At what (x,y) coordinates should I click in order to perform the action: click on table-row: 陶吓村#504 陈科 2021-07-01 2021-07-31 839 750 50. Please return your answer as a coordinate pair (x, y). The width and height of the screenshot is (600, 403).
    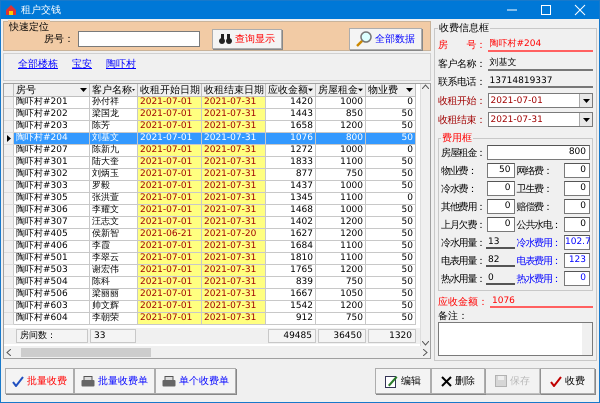
    Looking at the image, I should click on (212, 283).